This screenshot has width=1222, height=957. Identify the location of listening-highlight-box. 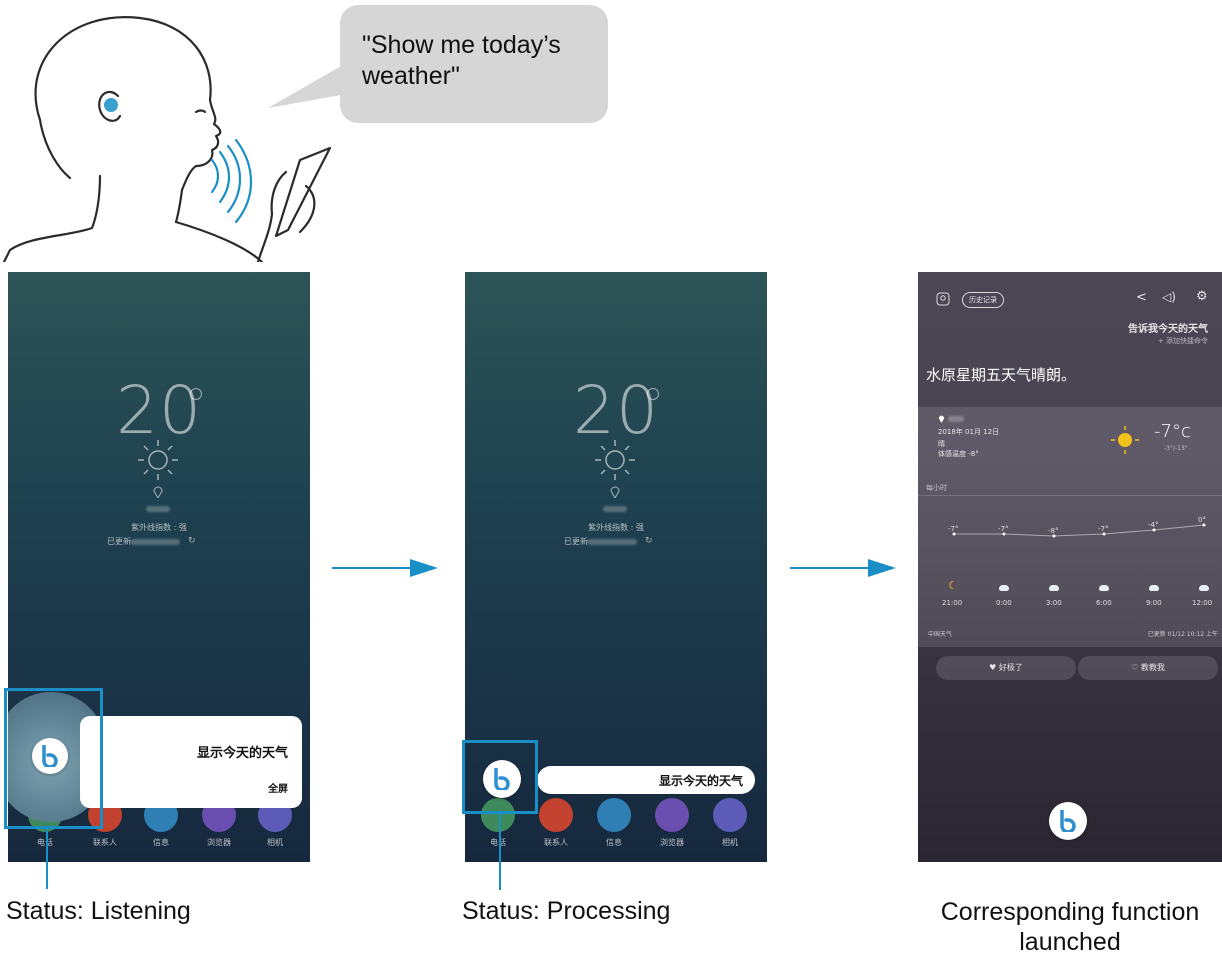
(53, 758).